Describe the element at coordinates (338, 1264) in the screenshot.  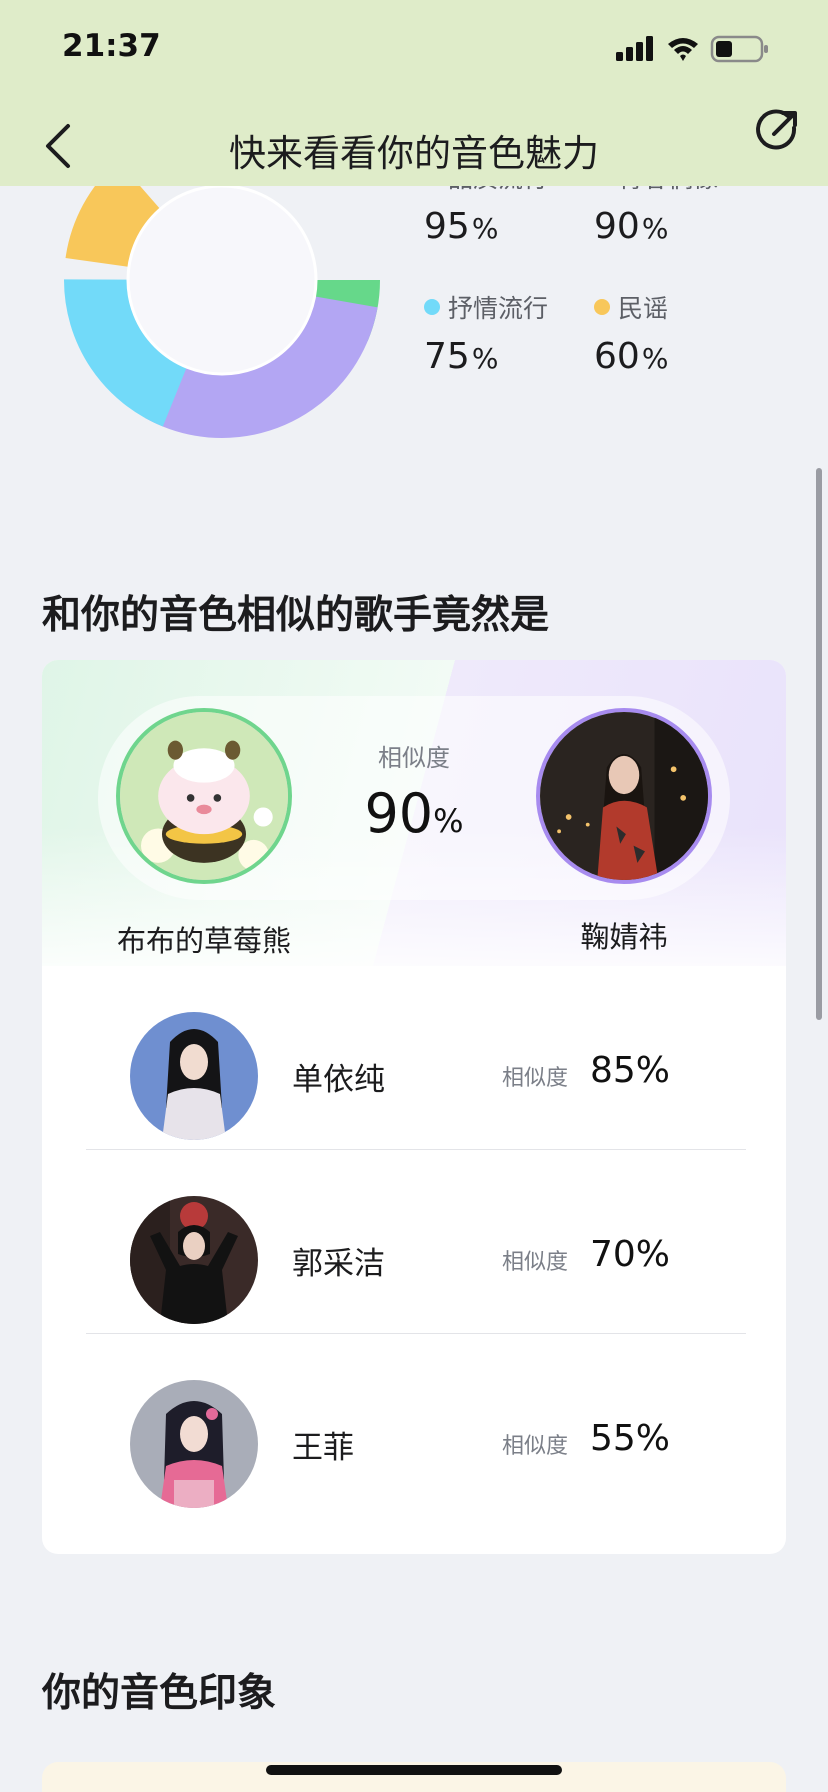
I see `singer-name: 郭采洁` at that location.